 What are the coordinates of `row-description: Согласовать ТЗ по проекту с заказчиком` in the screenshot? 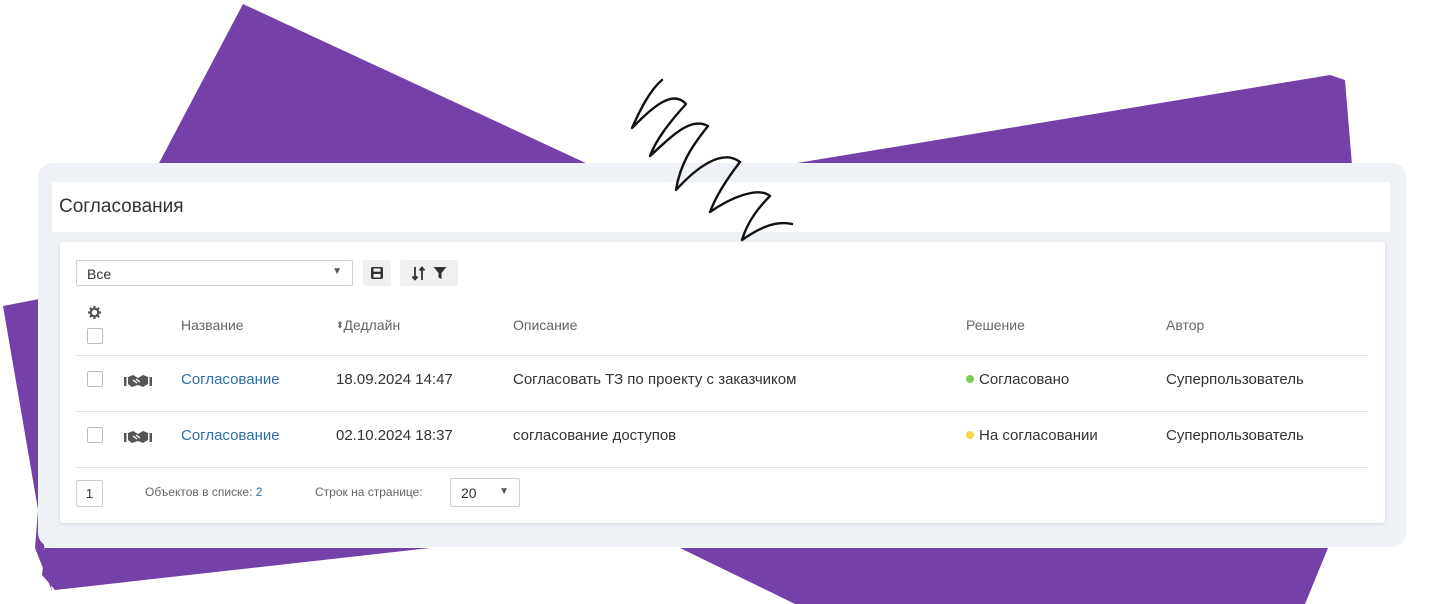 It's located at (655, 379).